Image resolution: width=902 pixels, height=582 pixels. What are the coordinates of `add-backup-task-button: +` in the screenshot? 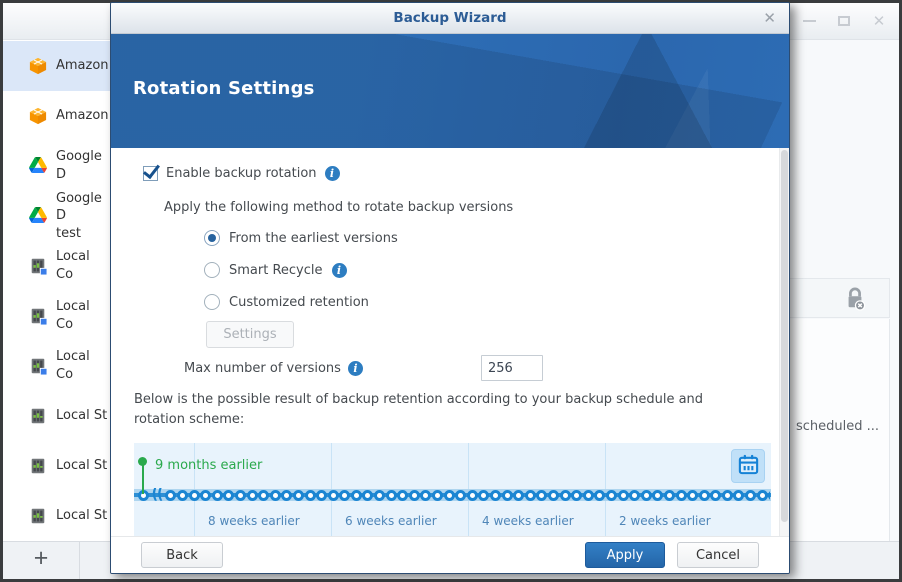 It's located at (41, 560).